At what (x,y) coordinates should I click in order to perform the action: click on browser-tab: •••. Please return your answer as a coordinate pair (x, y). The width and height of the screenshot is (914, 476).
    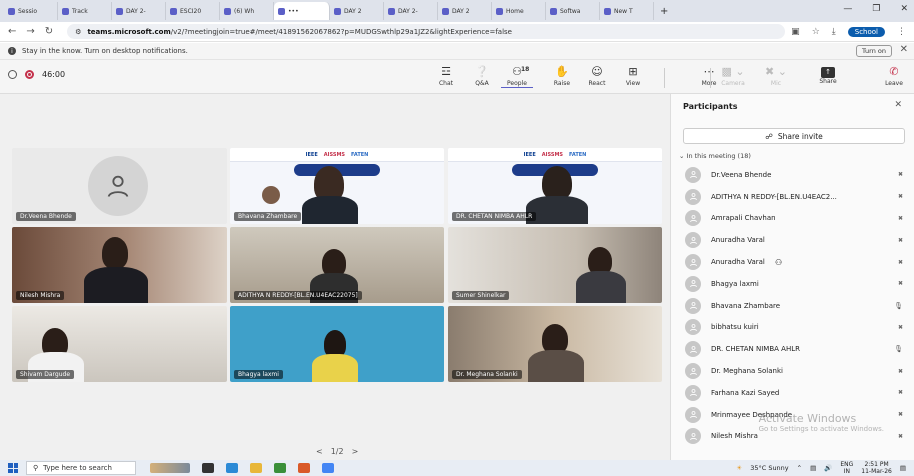
    Looking at the image, I should click on (302, 11).